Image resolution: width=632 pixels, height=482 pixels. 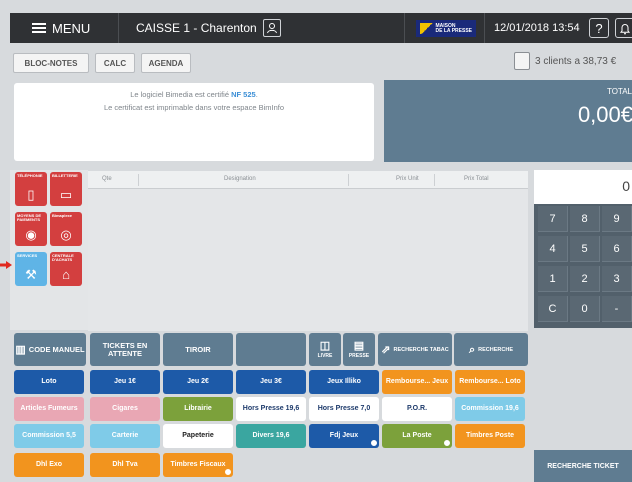 I want to click on product-button-hors-presse-7-0: Hors Presse 7,0, so click(x=344, y=409).